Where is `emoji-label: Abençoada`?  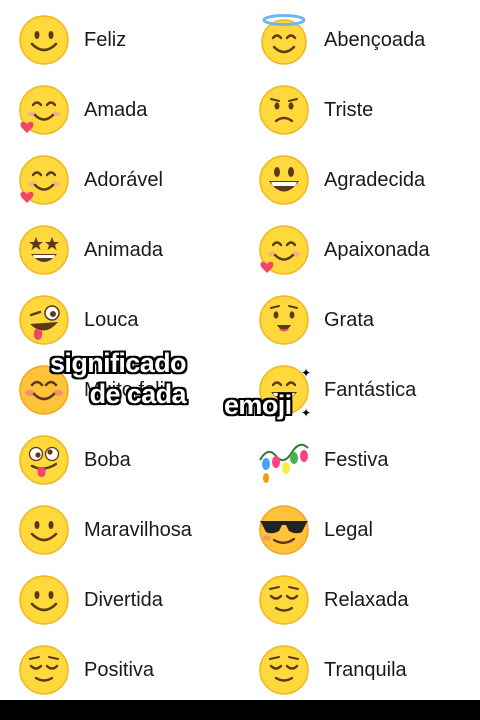
emoji-label: Abençoada is located at coordinates (375, 39).